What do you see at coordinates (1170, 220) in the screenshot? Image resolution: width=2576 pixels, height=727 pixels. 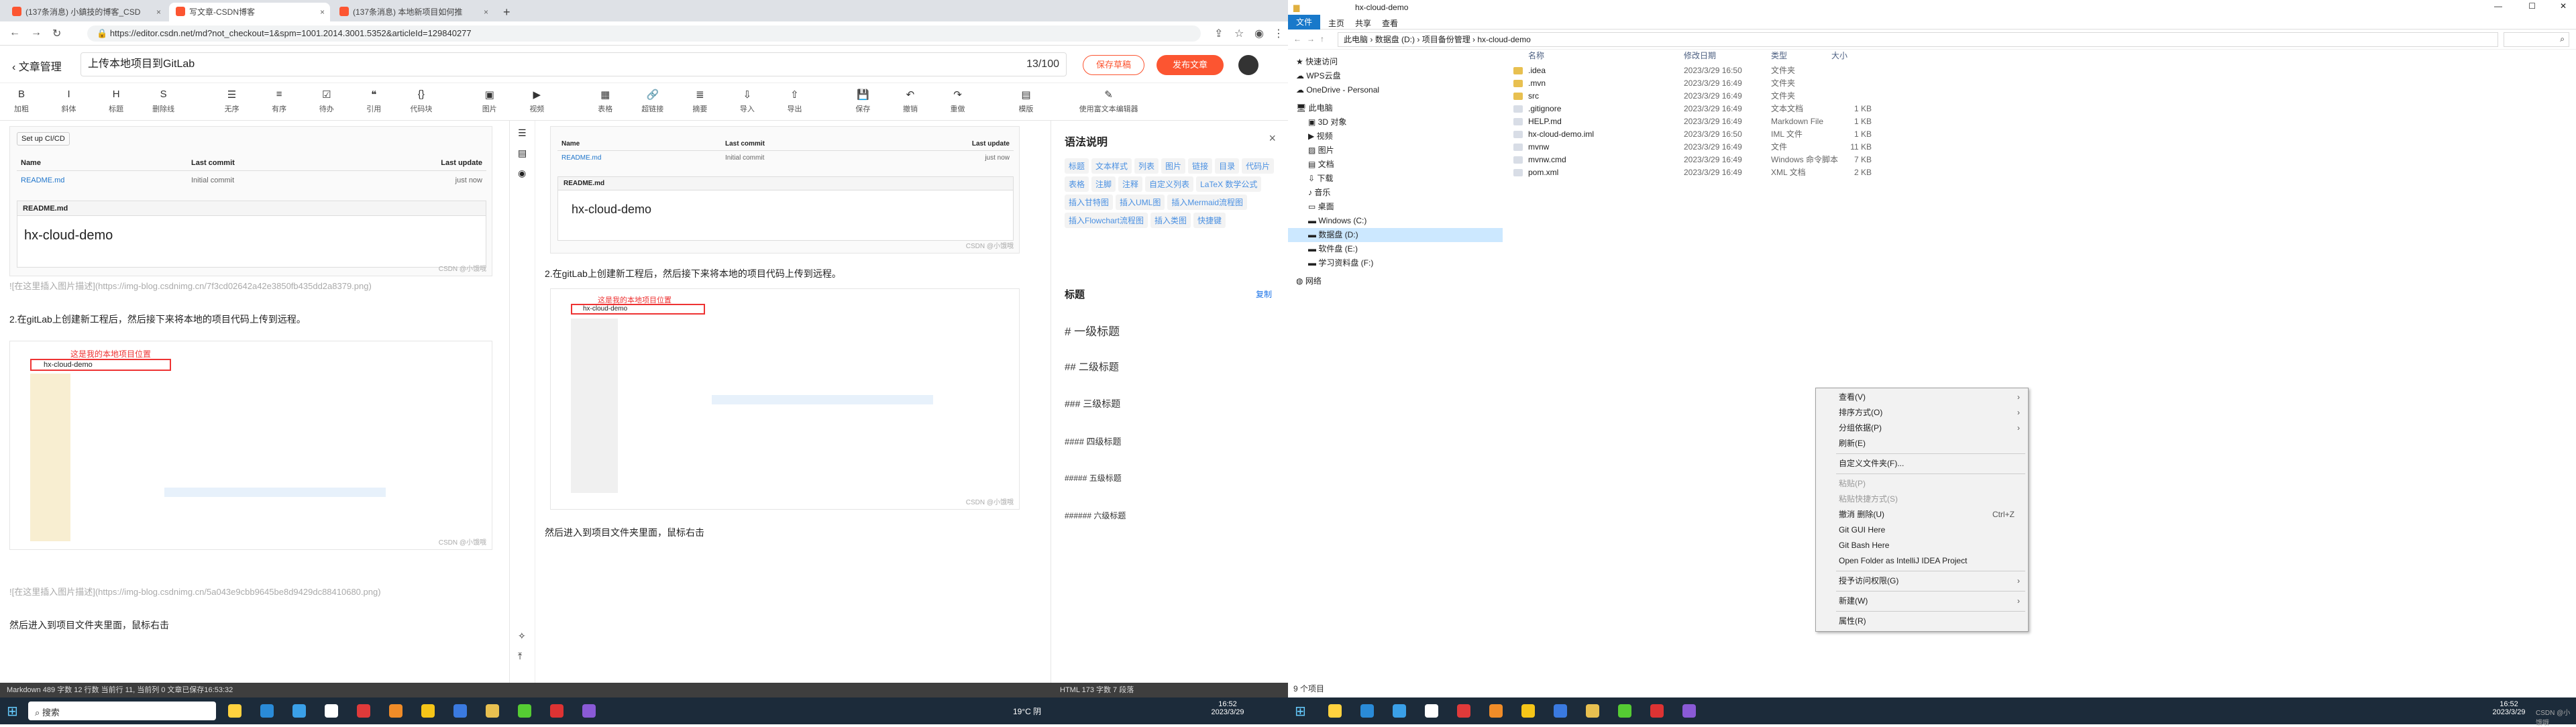 I see `syntax-tag: 插入类图` at bounding box center [1170, 220].